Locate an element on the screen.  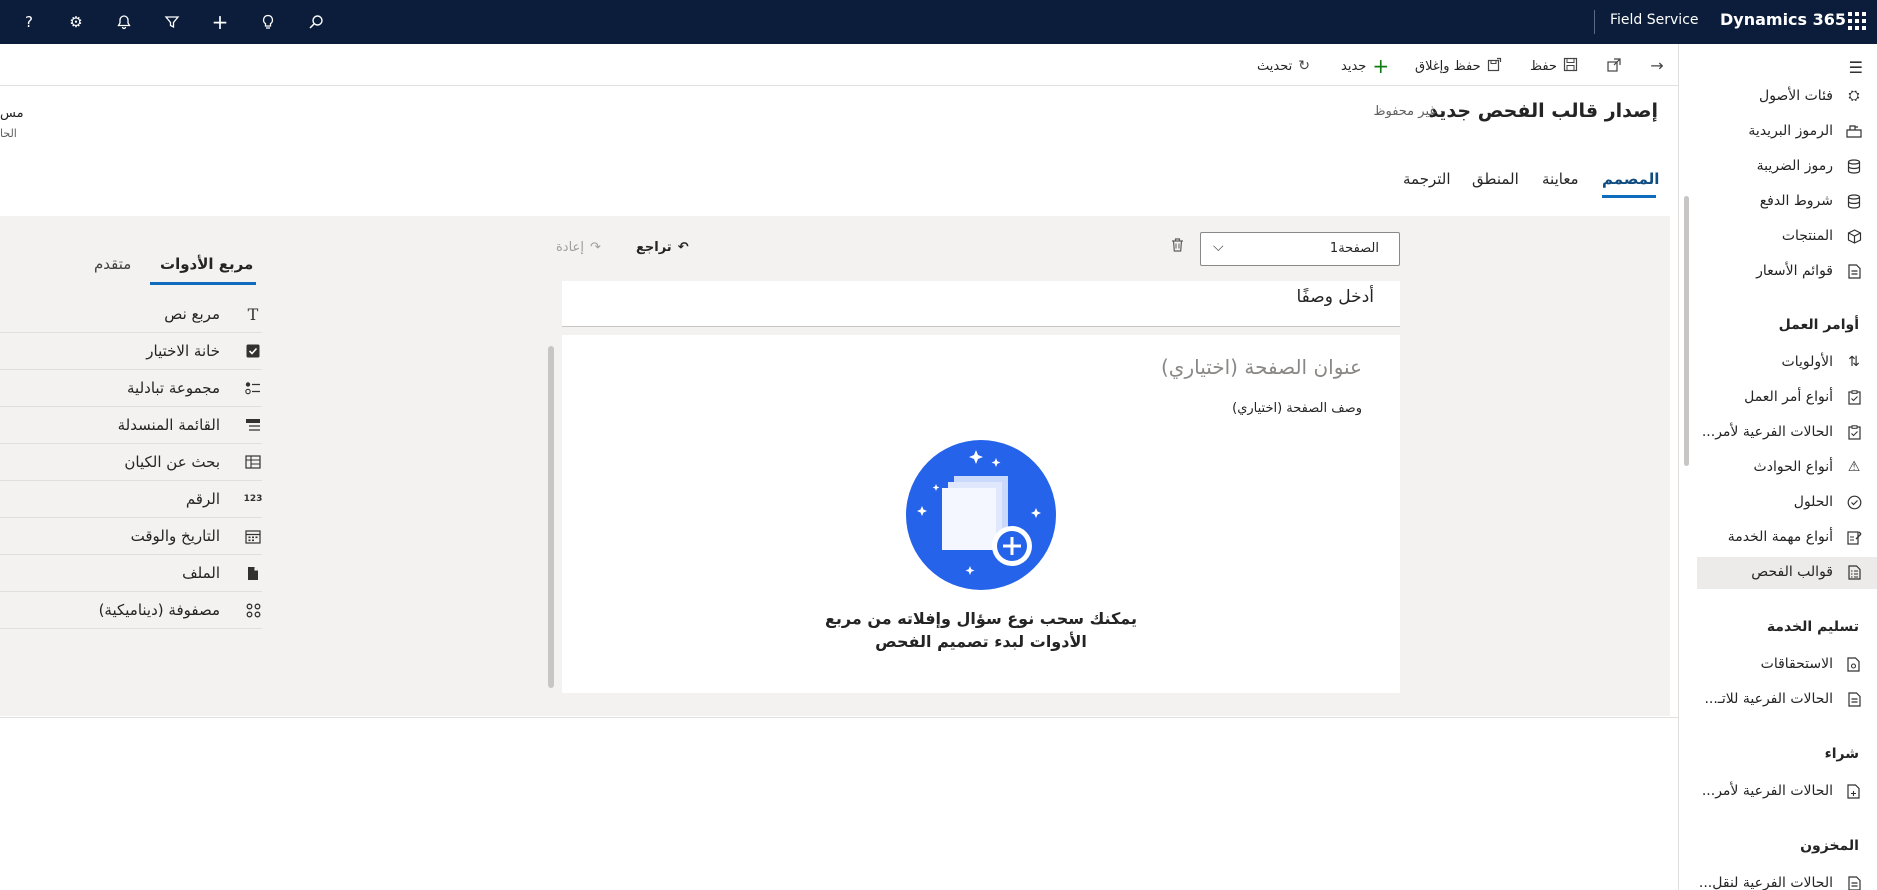
sitemap-item-resolutions: الحلول is located at coordinates (1787, 503).